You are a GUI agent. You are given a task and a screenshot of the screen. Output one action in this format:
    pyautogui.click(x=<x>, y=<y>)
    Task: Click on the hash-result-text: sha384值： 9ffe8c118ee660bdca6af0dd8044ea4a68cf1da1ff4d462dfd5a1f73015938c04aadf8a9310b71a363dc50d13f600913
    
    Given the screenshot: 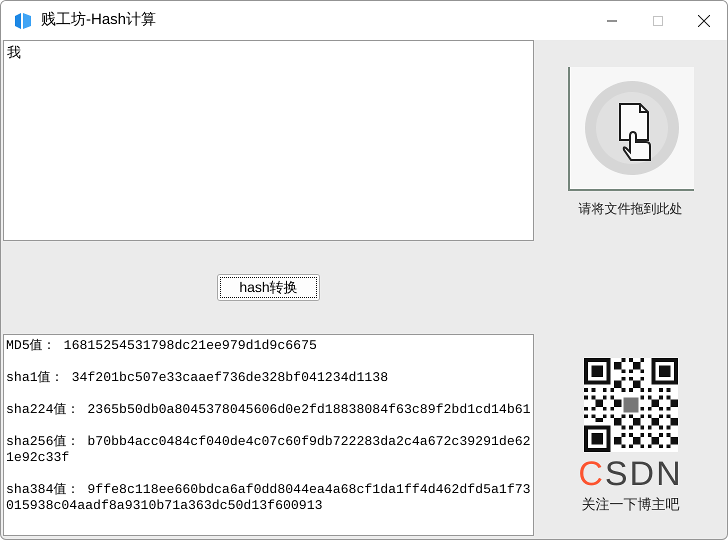 What is the action you would take?
    pyautogui.click(x=268, y=498)
    